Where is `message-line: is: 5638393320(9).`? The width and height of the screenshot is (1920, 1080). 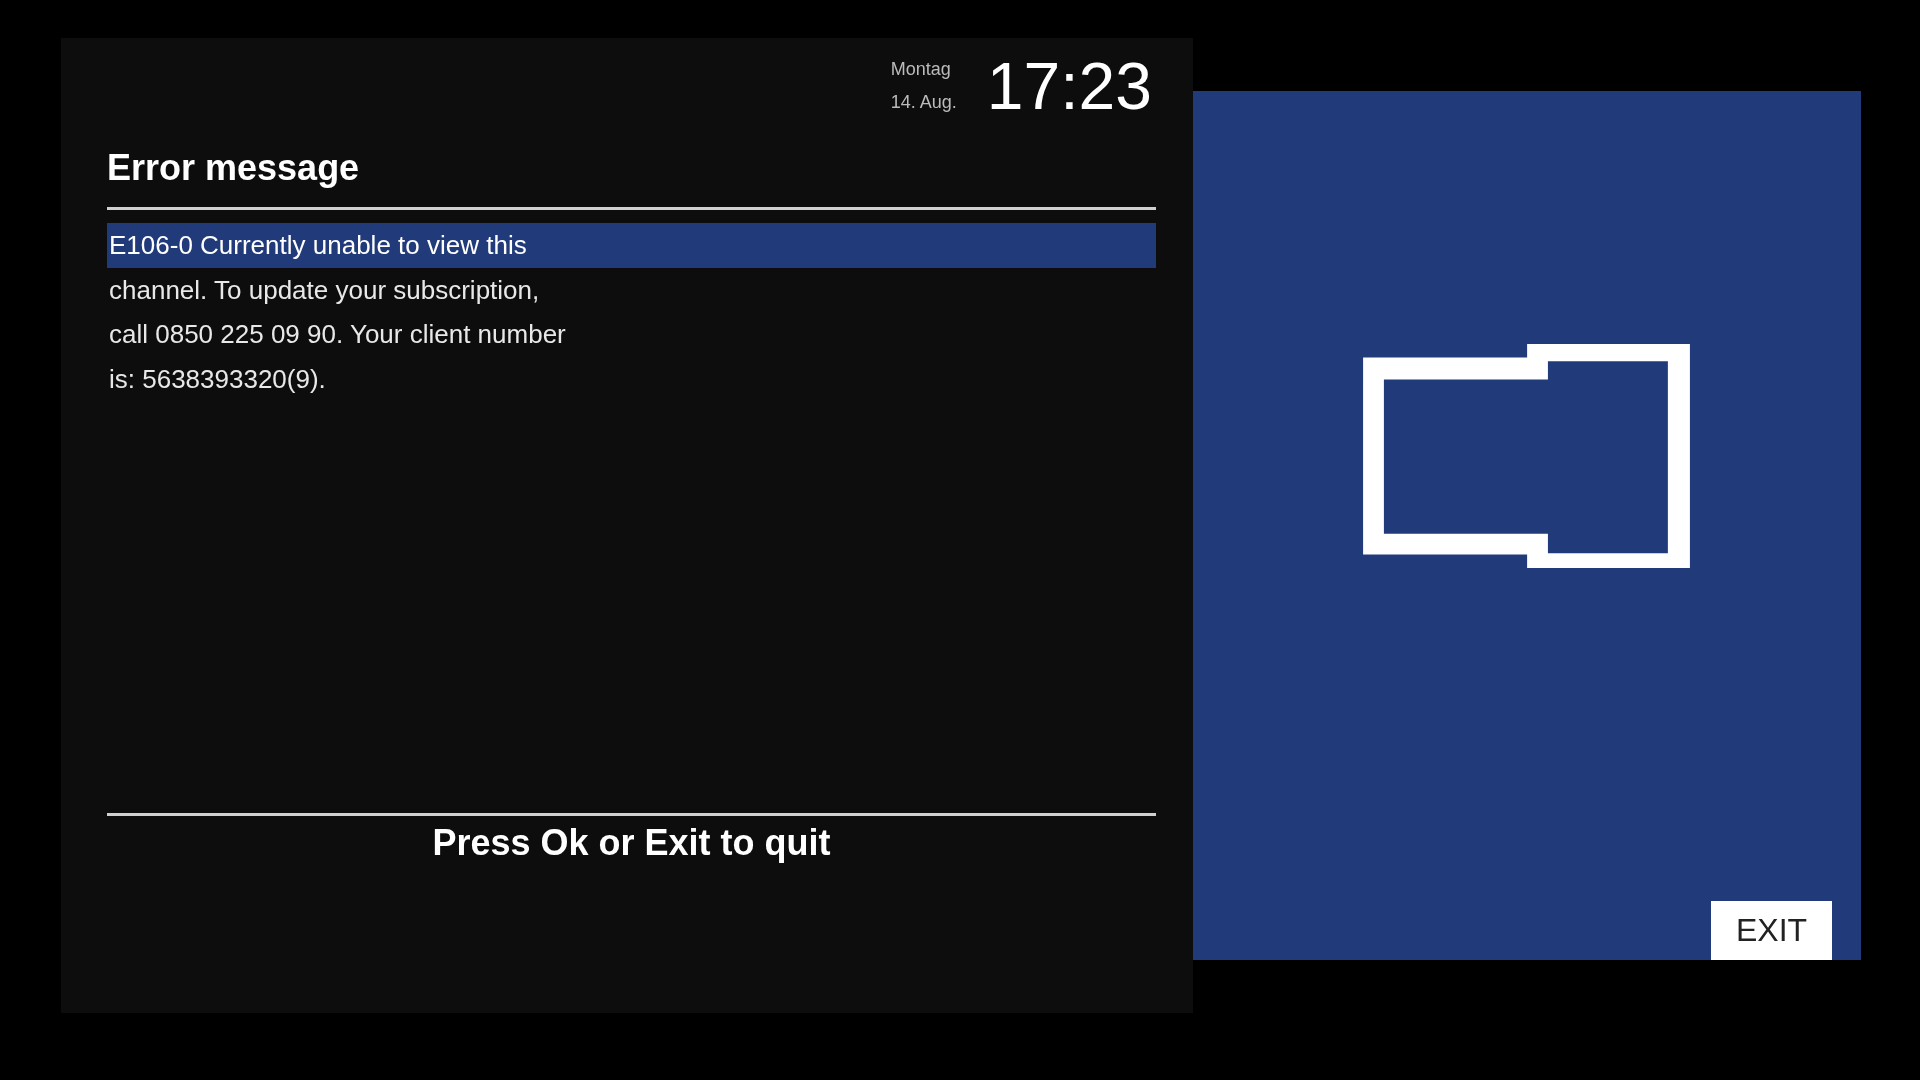
message-line: is: 5638393320(9). is located at coordinates (631, 379).